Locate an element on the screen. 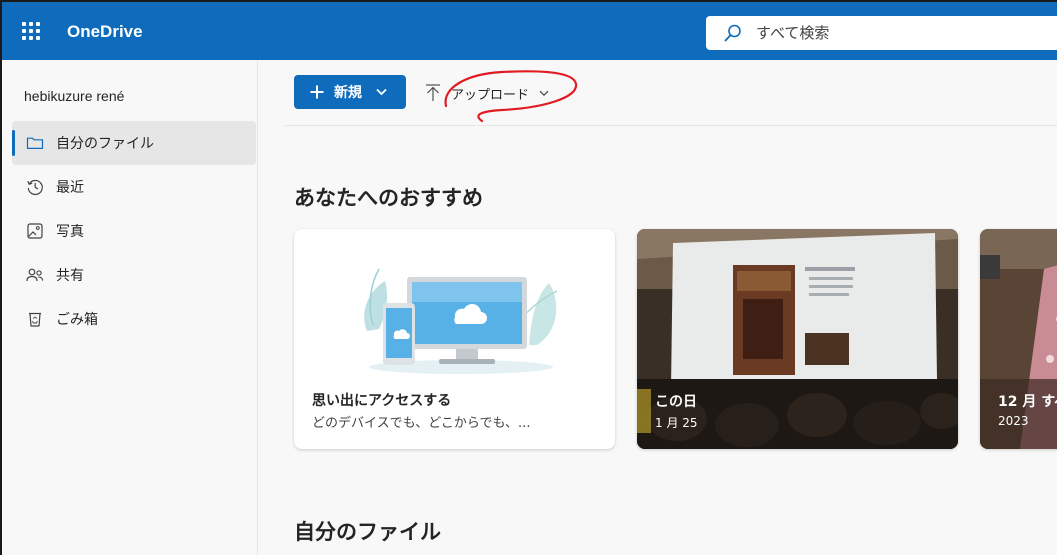 Image resolution: width=1057 pixels, height=555 pixels. image-icon is located at coordinates (35, 231).